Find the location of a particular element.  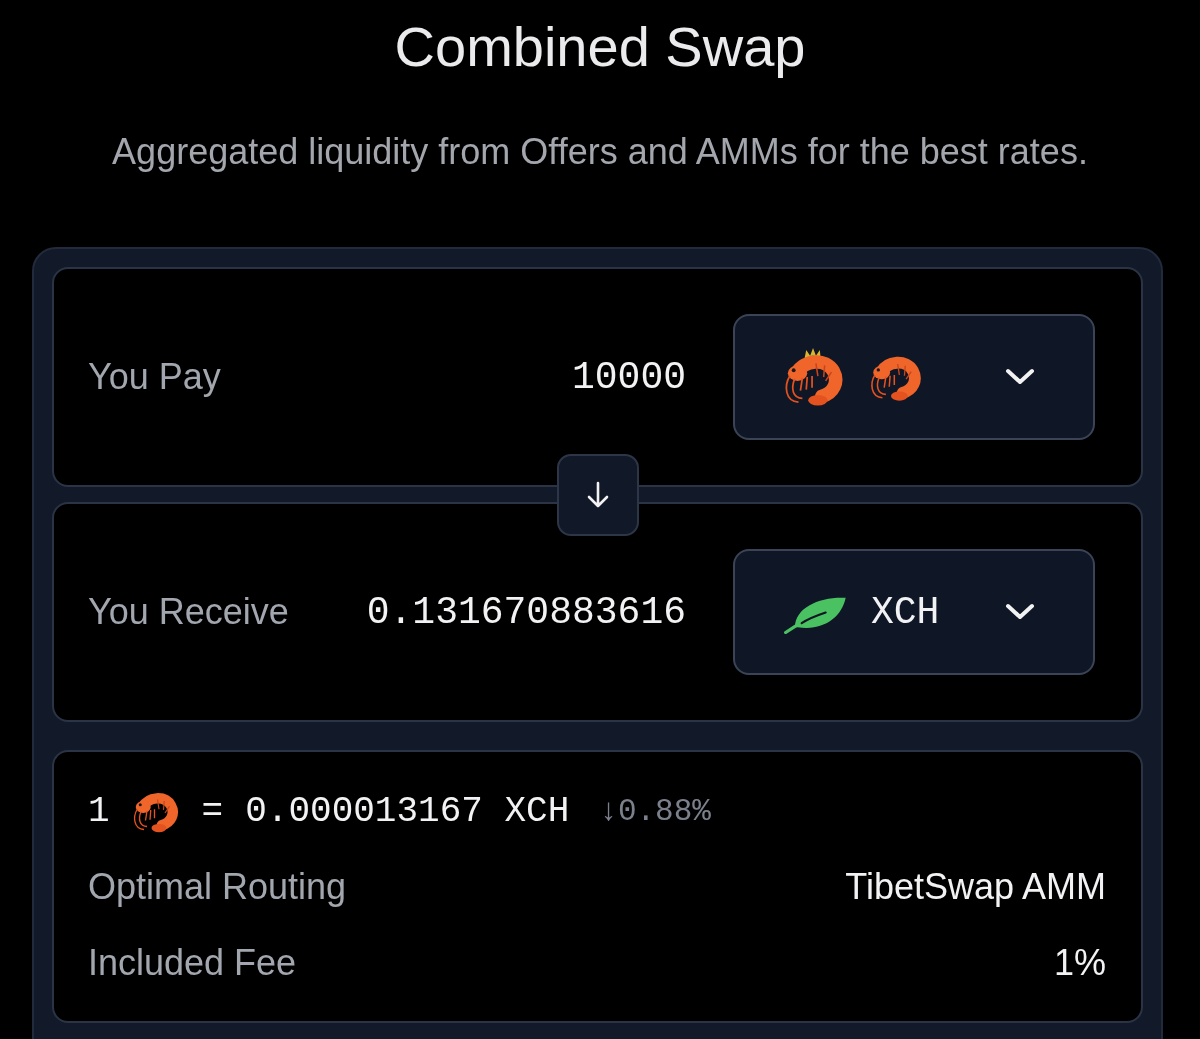

detail-label: Optimal Routing is located at coordinates (217, 887).